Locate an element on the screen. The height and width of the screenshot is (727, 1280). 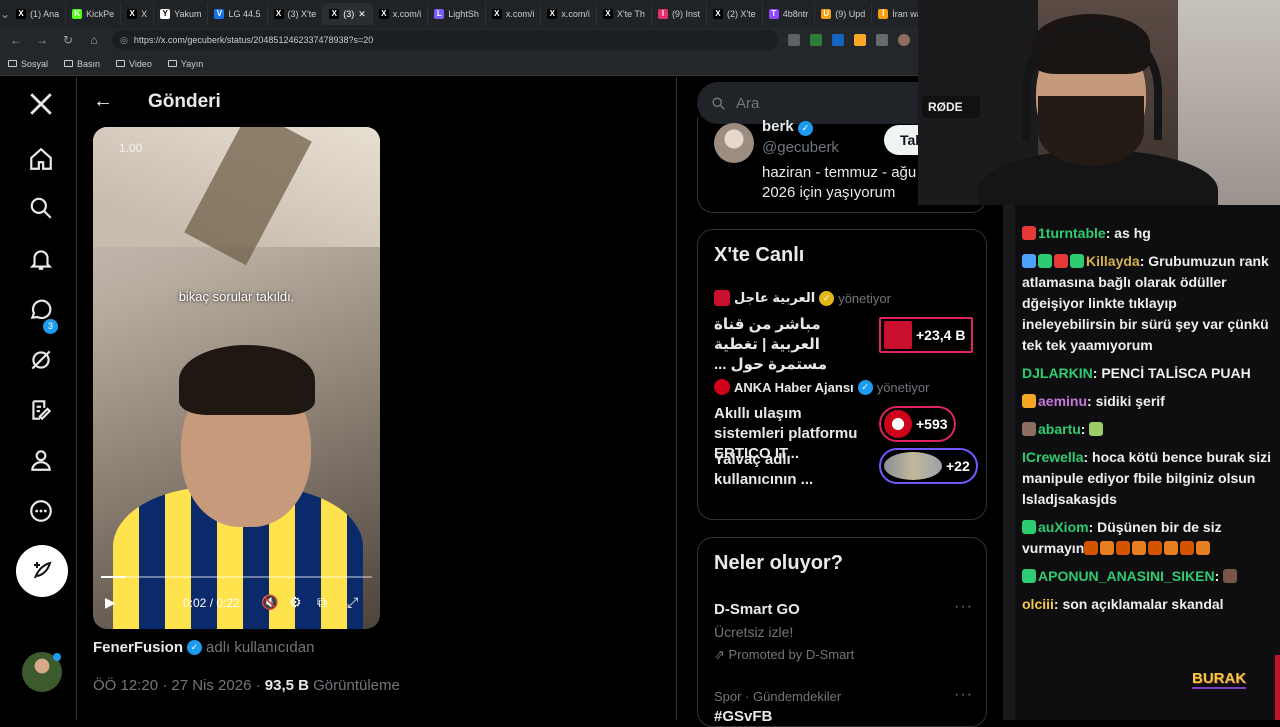
tab-favicon-icon: İ is located at coordinates (883, 14).